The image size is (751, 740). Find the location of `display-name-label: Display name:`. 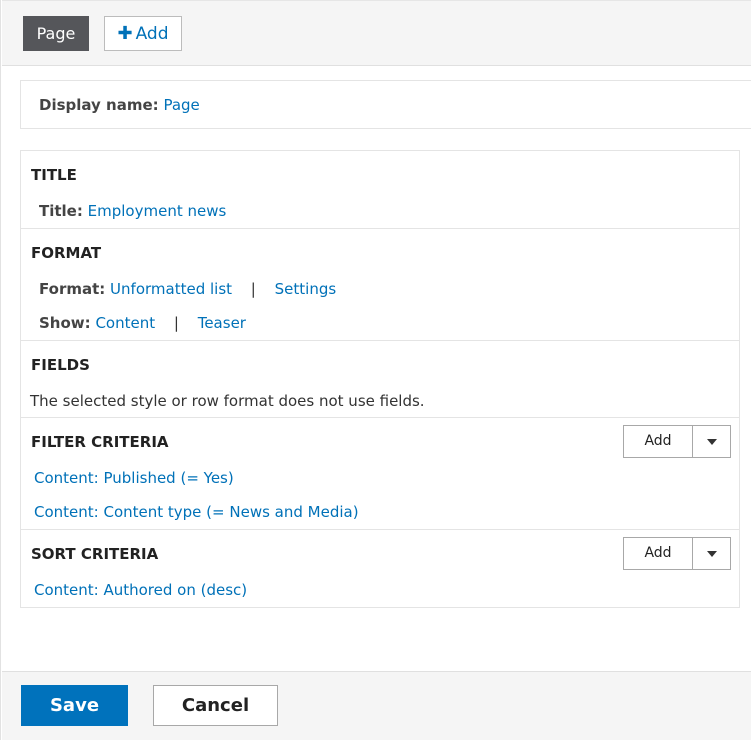

display-name-label: Display name: is located at coordinates (99, 105).